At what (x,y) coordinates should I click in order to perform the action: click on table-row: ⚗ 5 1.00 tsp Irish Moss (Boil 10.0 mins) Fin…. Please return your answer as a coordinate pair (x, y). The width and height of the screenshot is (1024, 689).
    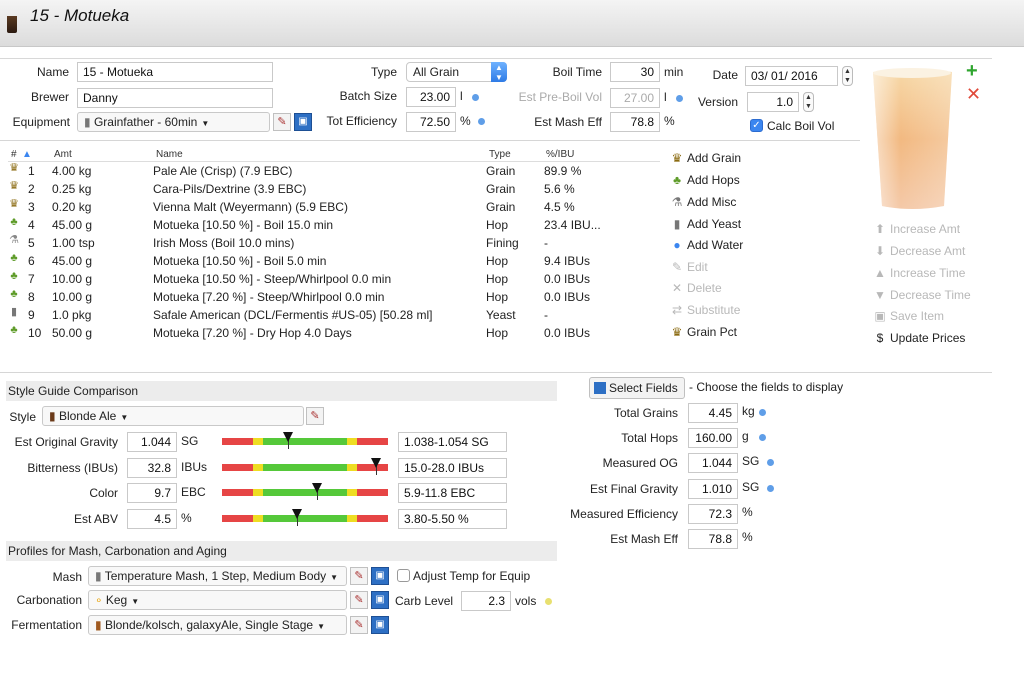
    Looking at the image, I should click on (334, 243).